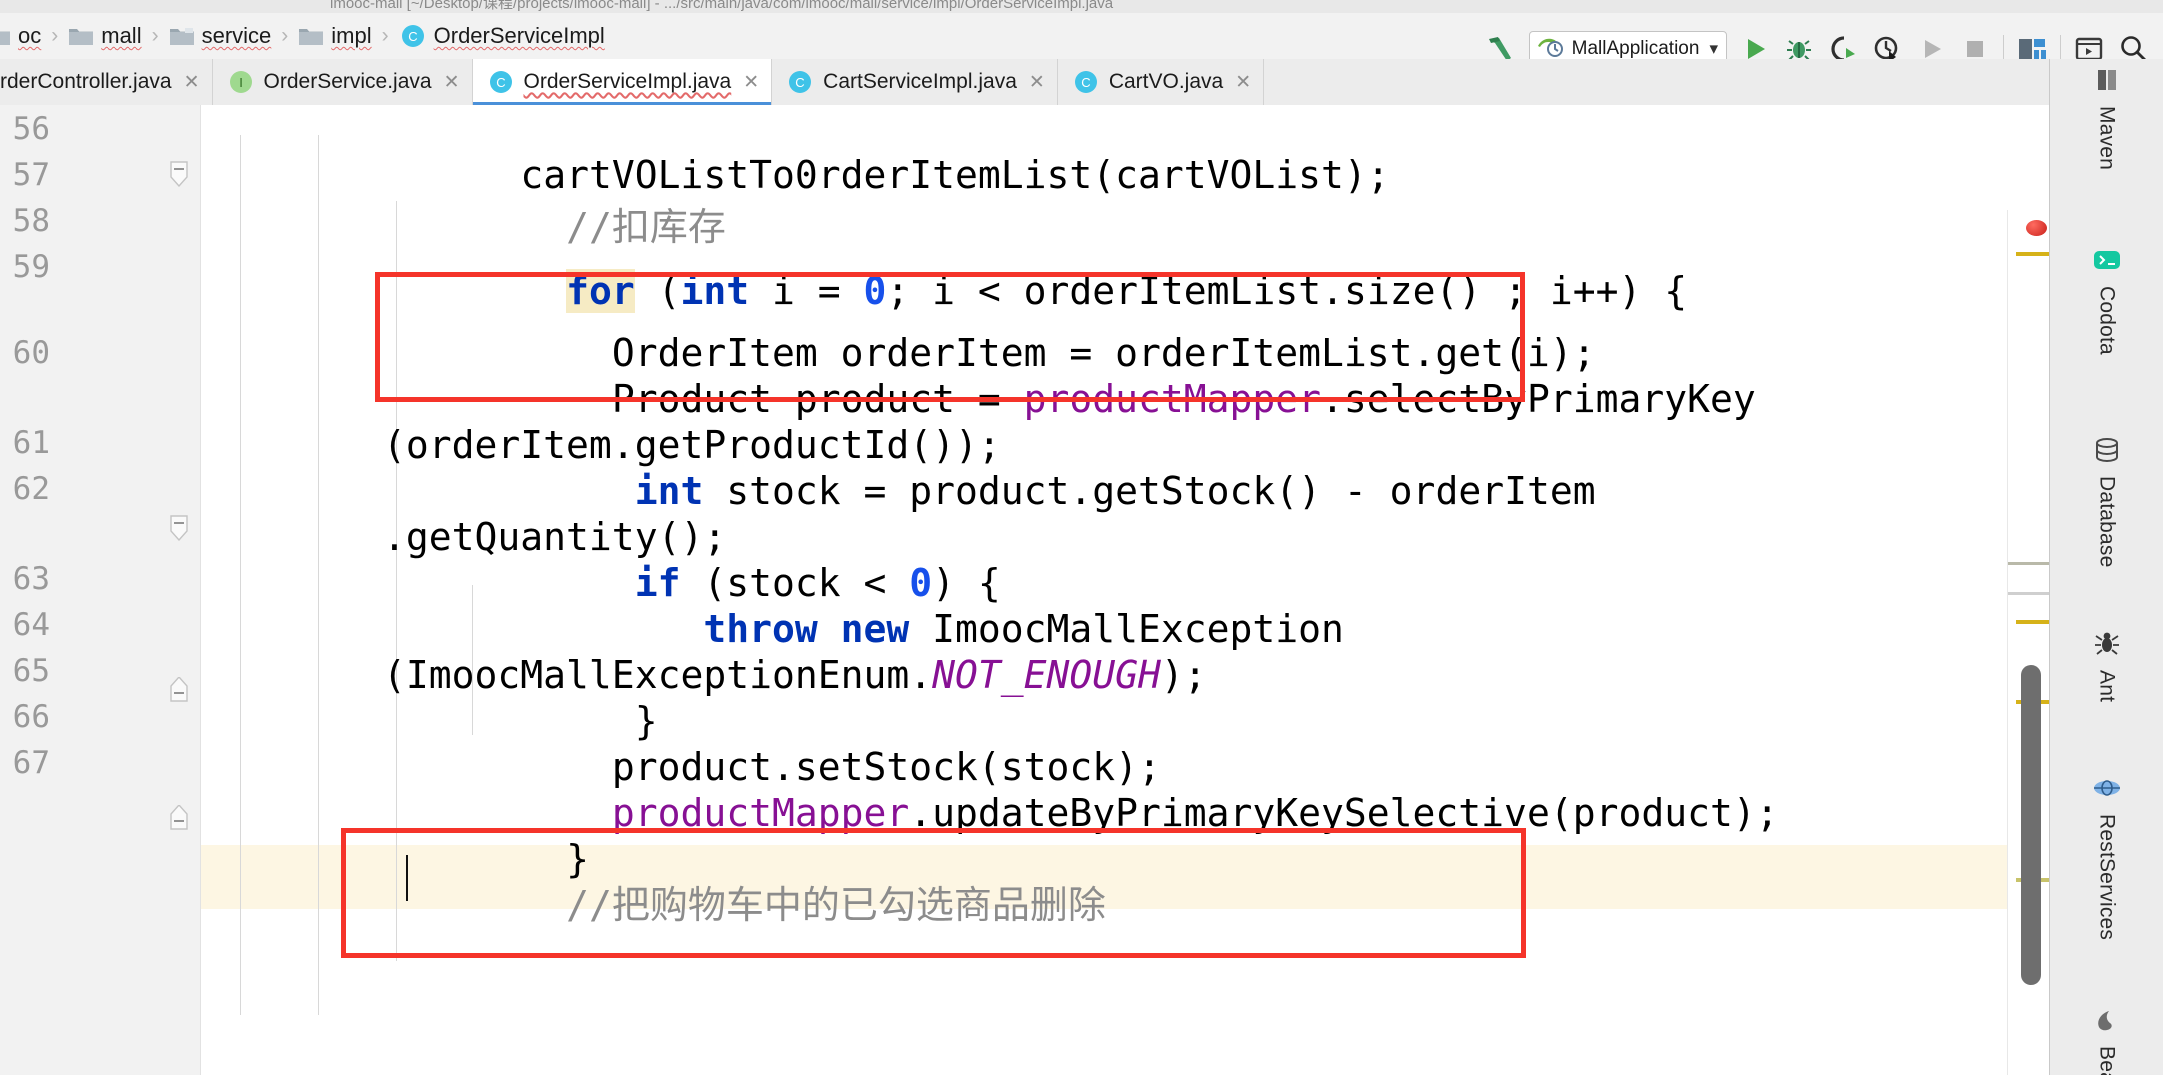  I want to click on tab-label: rderController.java, so click(86, 81).